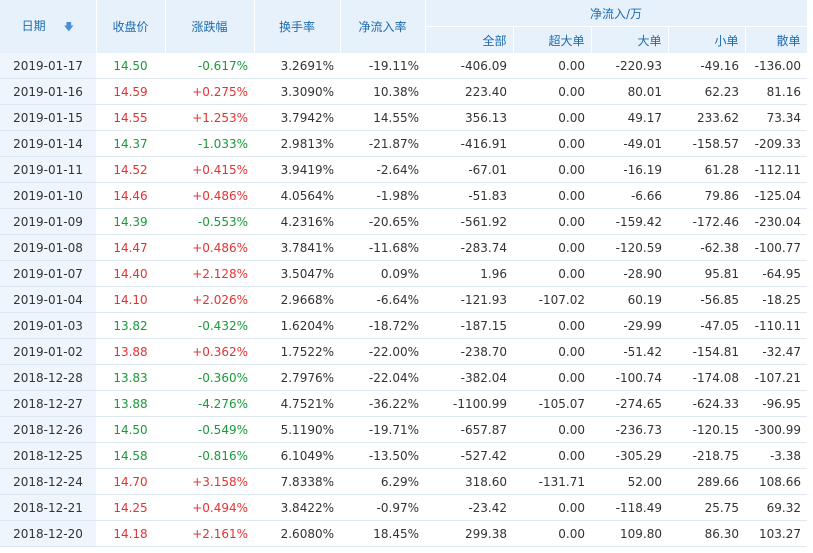 This screenshot has height=553, width=813. I want to click on header-small: 小单, so click(707, 39).